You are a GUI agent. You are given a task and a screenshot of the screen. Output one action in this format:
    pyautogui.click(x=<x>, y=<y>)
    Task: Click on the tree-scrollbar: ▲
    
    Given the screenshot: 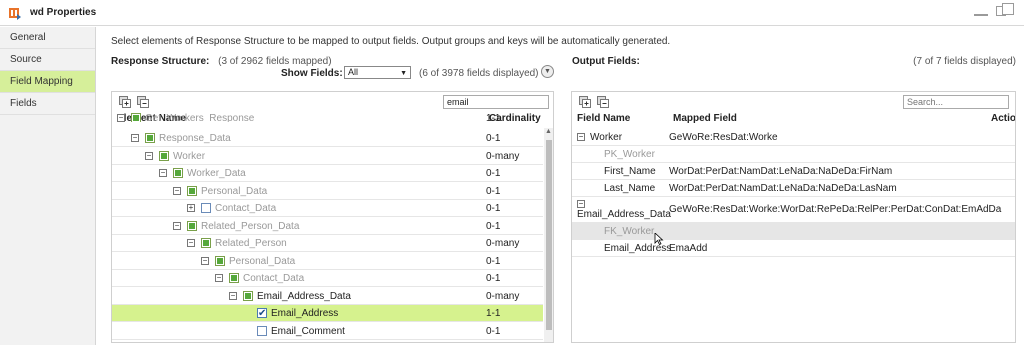 What is the action you would take?
    pyautogui.click(x=548, y=235)
    